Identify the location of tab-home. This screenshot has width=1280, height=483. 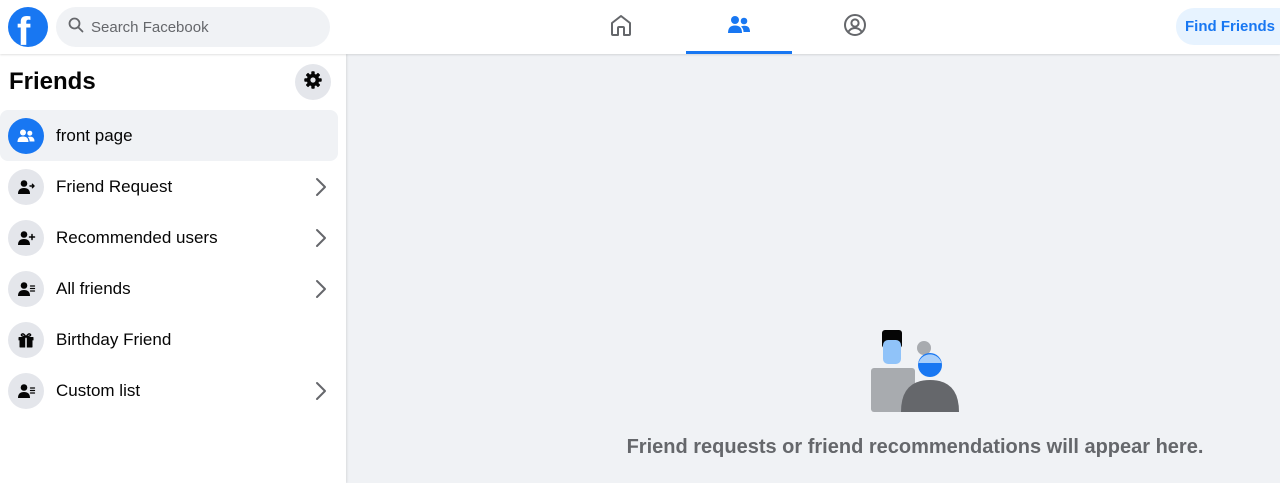
(621, 27).